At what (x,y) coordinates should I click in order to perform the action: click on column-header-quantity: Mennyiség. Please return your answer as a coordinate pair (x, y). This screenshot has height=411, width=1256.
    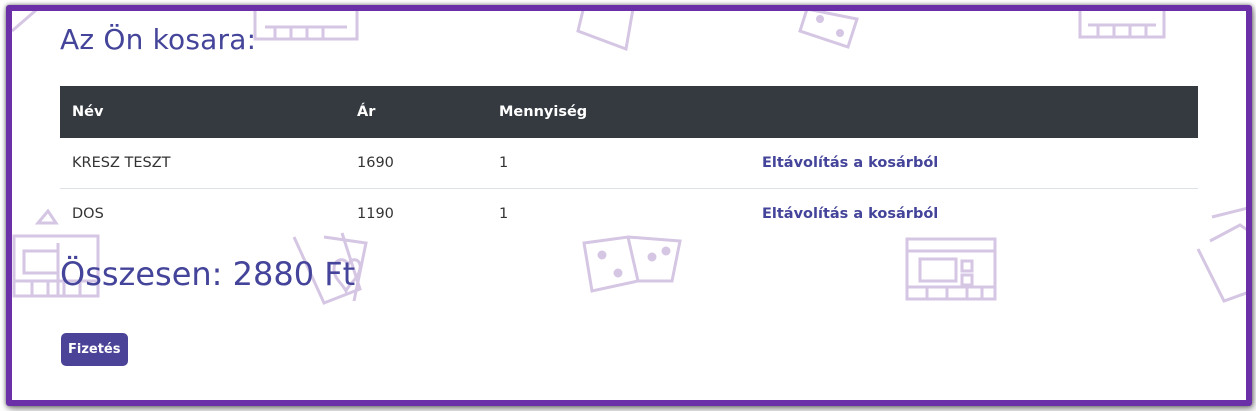
    Looking at the image, I should click on (543, 112).